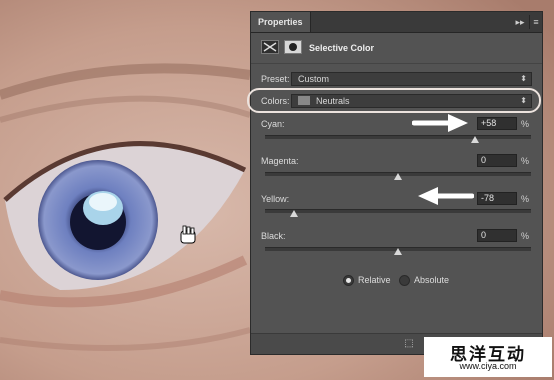  Describe the element at coordinates (270, 47) in the screenshot. I see `adjustment-layer-icon` at that location.